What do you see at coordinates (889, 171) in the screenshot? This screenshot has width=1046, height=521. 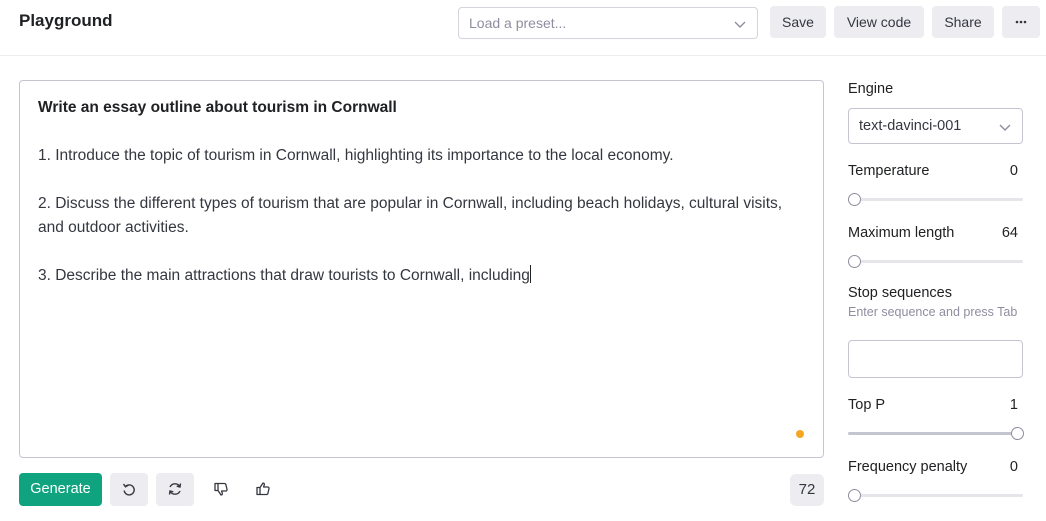 I see `temperature-label: Temperature` at bounding box center [889, 171].